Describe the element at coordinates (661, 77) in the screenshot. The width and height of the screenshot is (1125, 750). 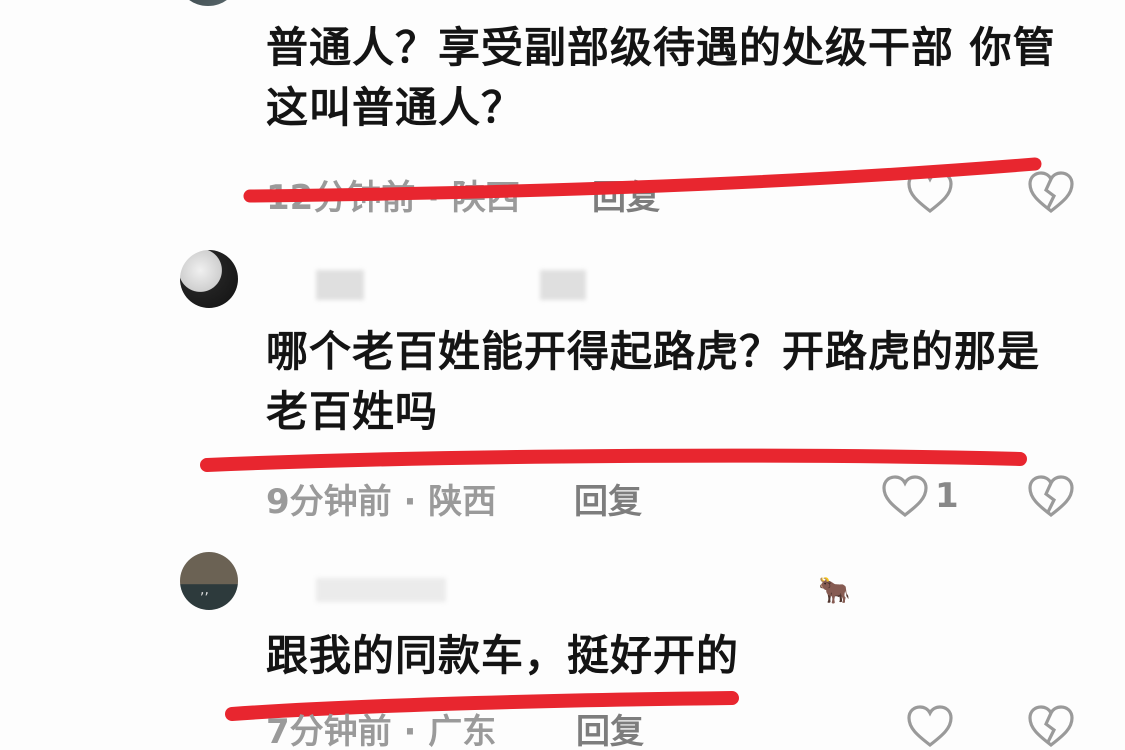
I see `comment-text: 普通人？享受副部级待遇的处级干部 你管这叫普通人？` at that location.